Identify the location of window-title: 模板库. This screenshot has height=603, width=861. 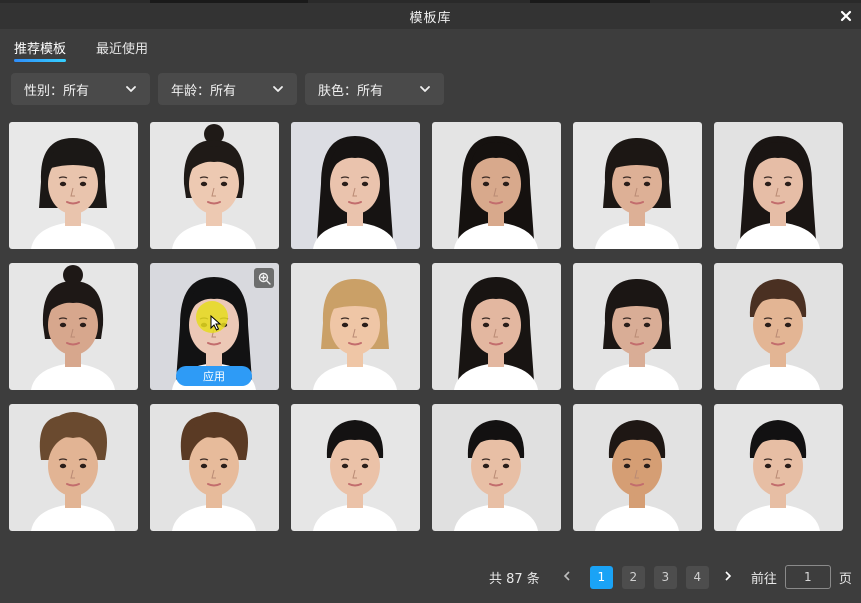
(430, 18).